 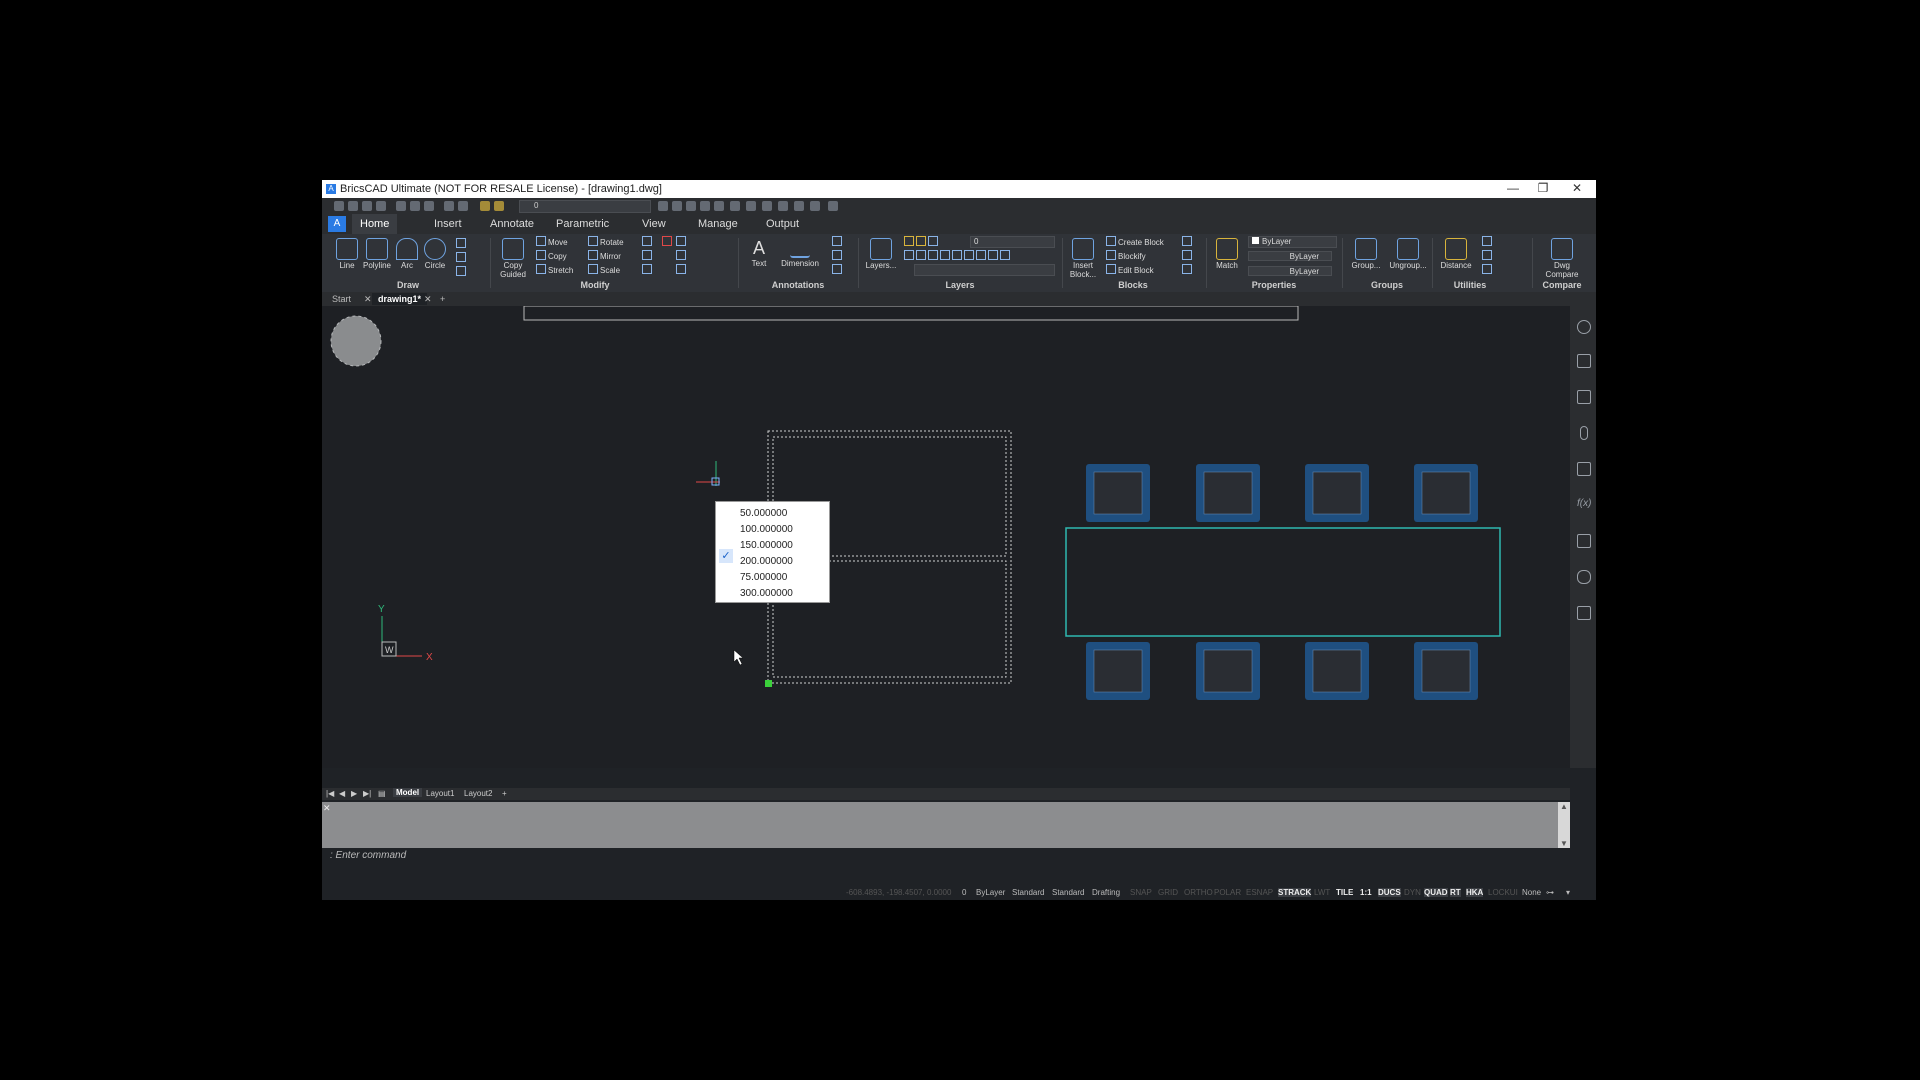 I want to click on add-layout-button: +, so click(x=504, y=793).